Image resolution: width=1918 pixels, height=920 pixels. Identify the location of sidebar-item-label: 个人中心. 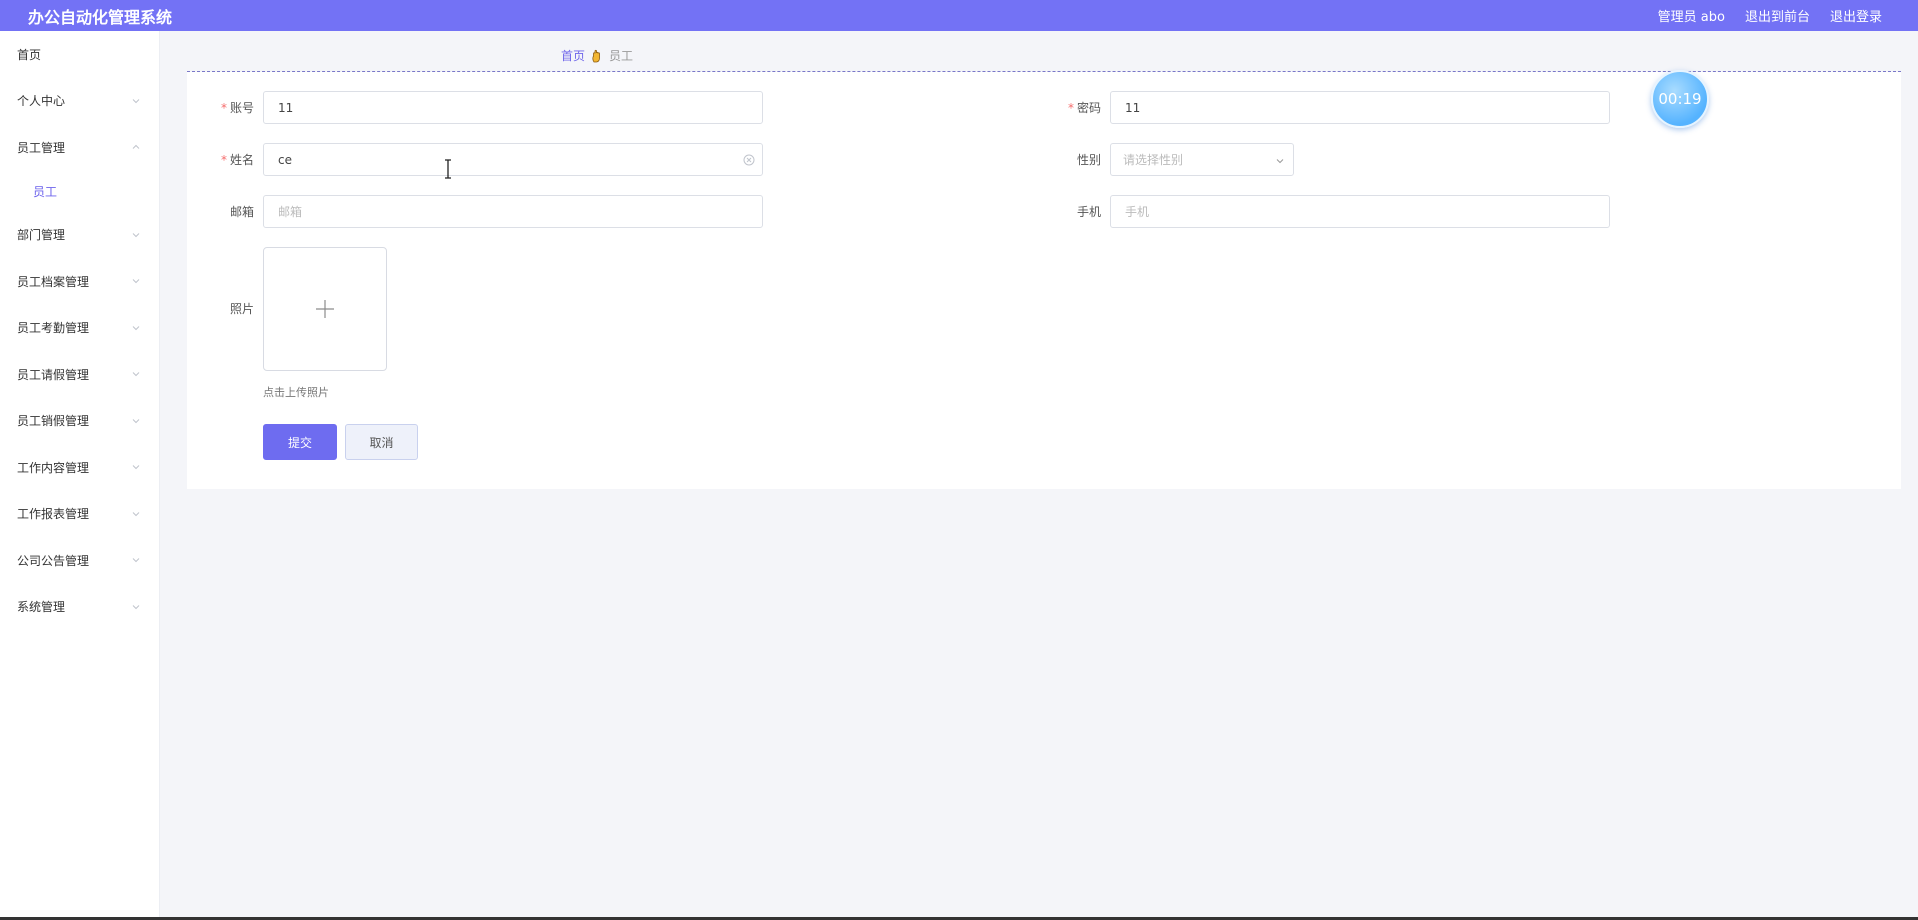
(41, 101).